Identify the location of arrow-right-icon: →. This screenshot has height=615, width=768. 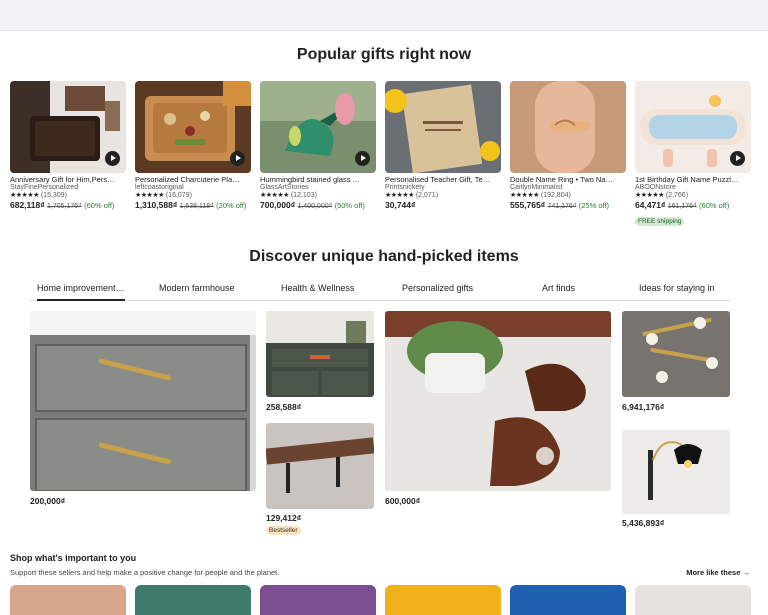
(746, 572).